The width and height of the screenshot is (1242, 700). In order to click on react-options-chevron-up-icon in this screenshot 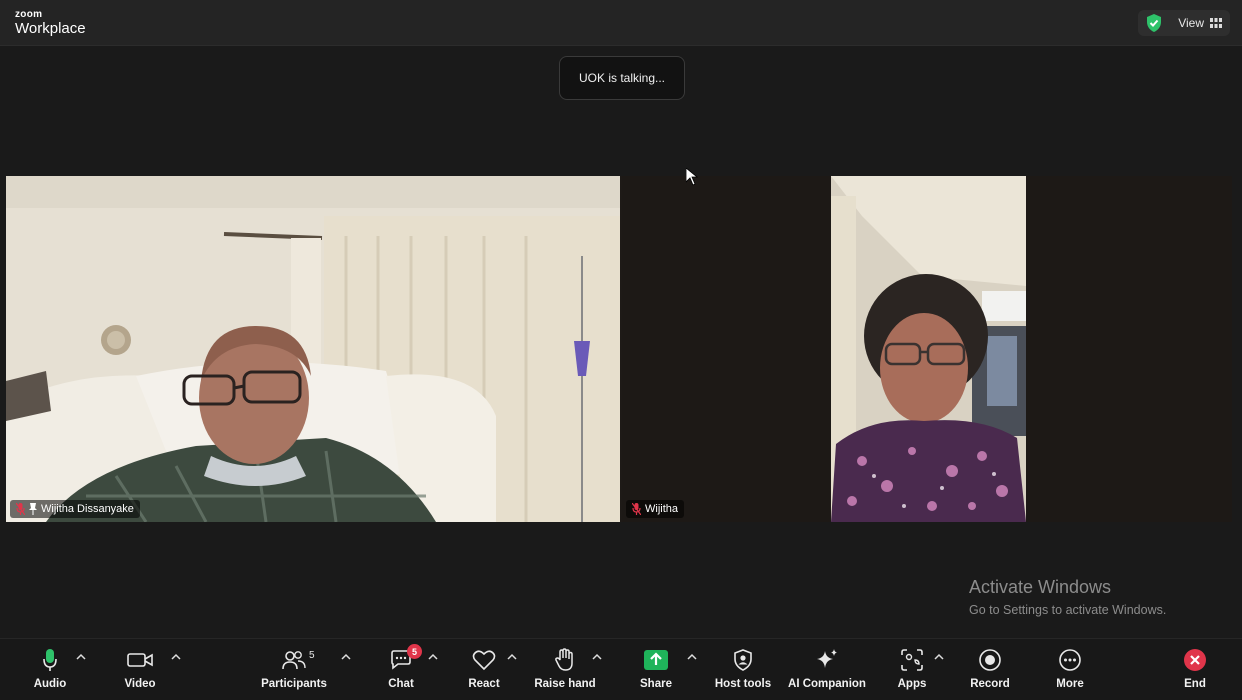, I will do `click(512, 657)`.